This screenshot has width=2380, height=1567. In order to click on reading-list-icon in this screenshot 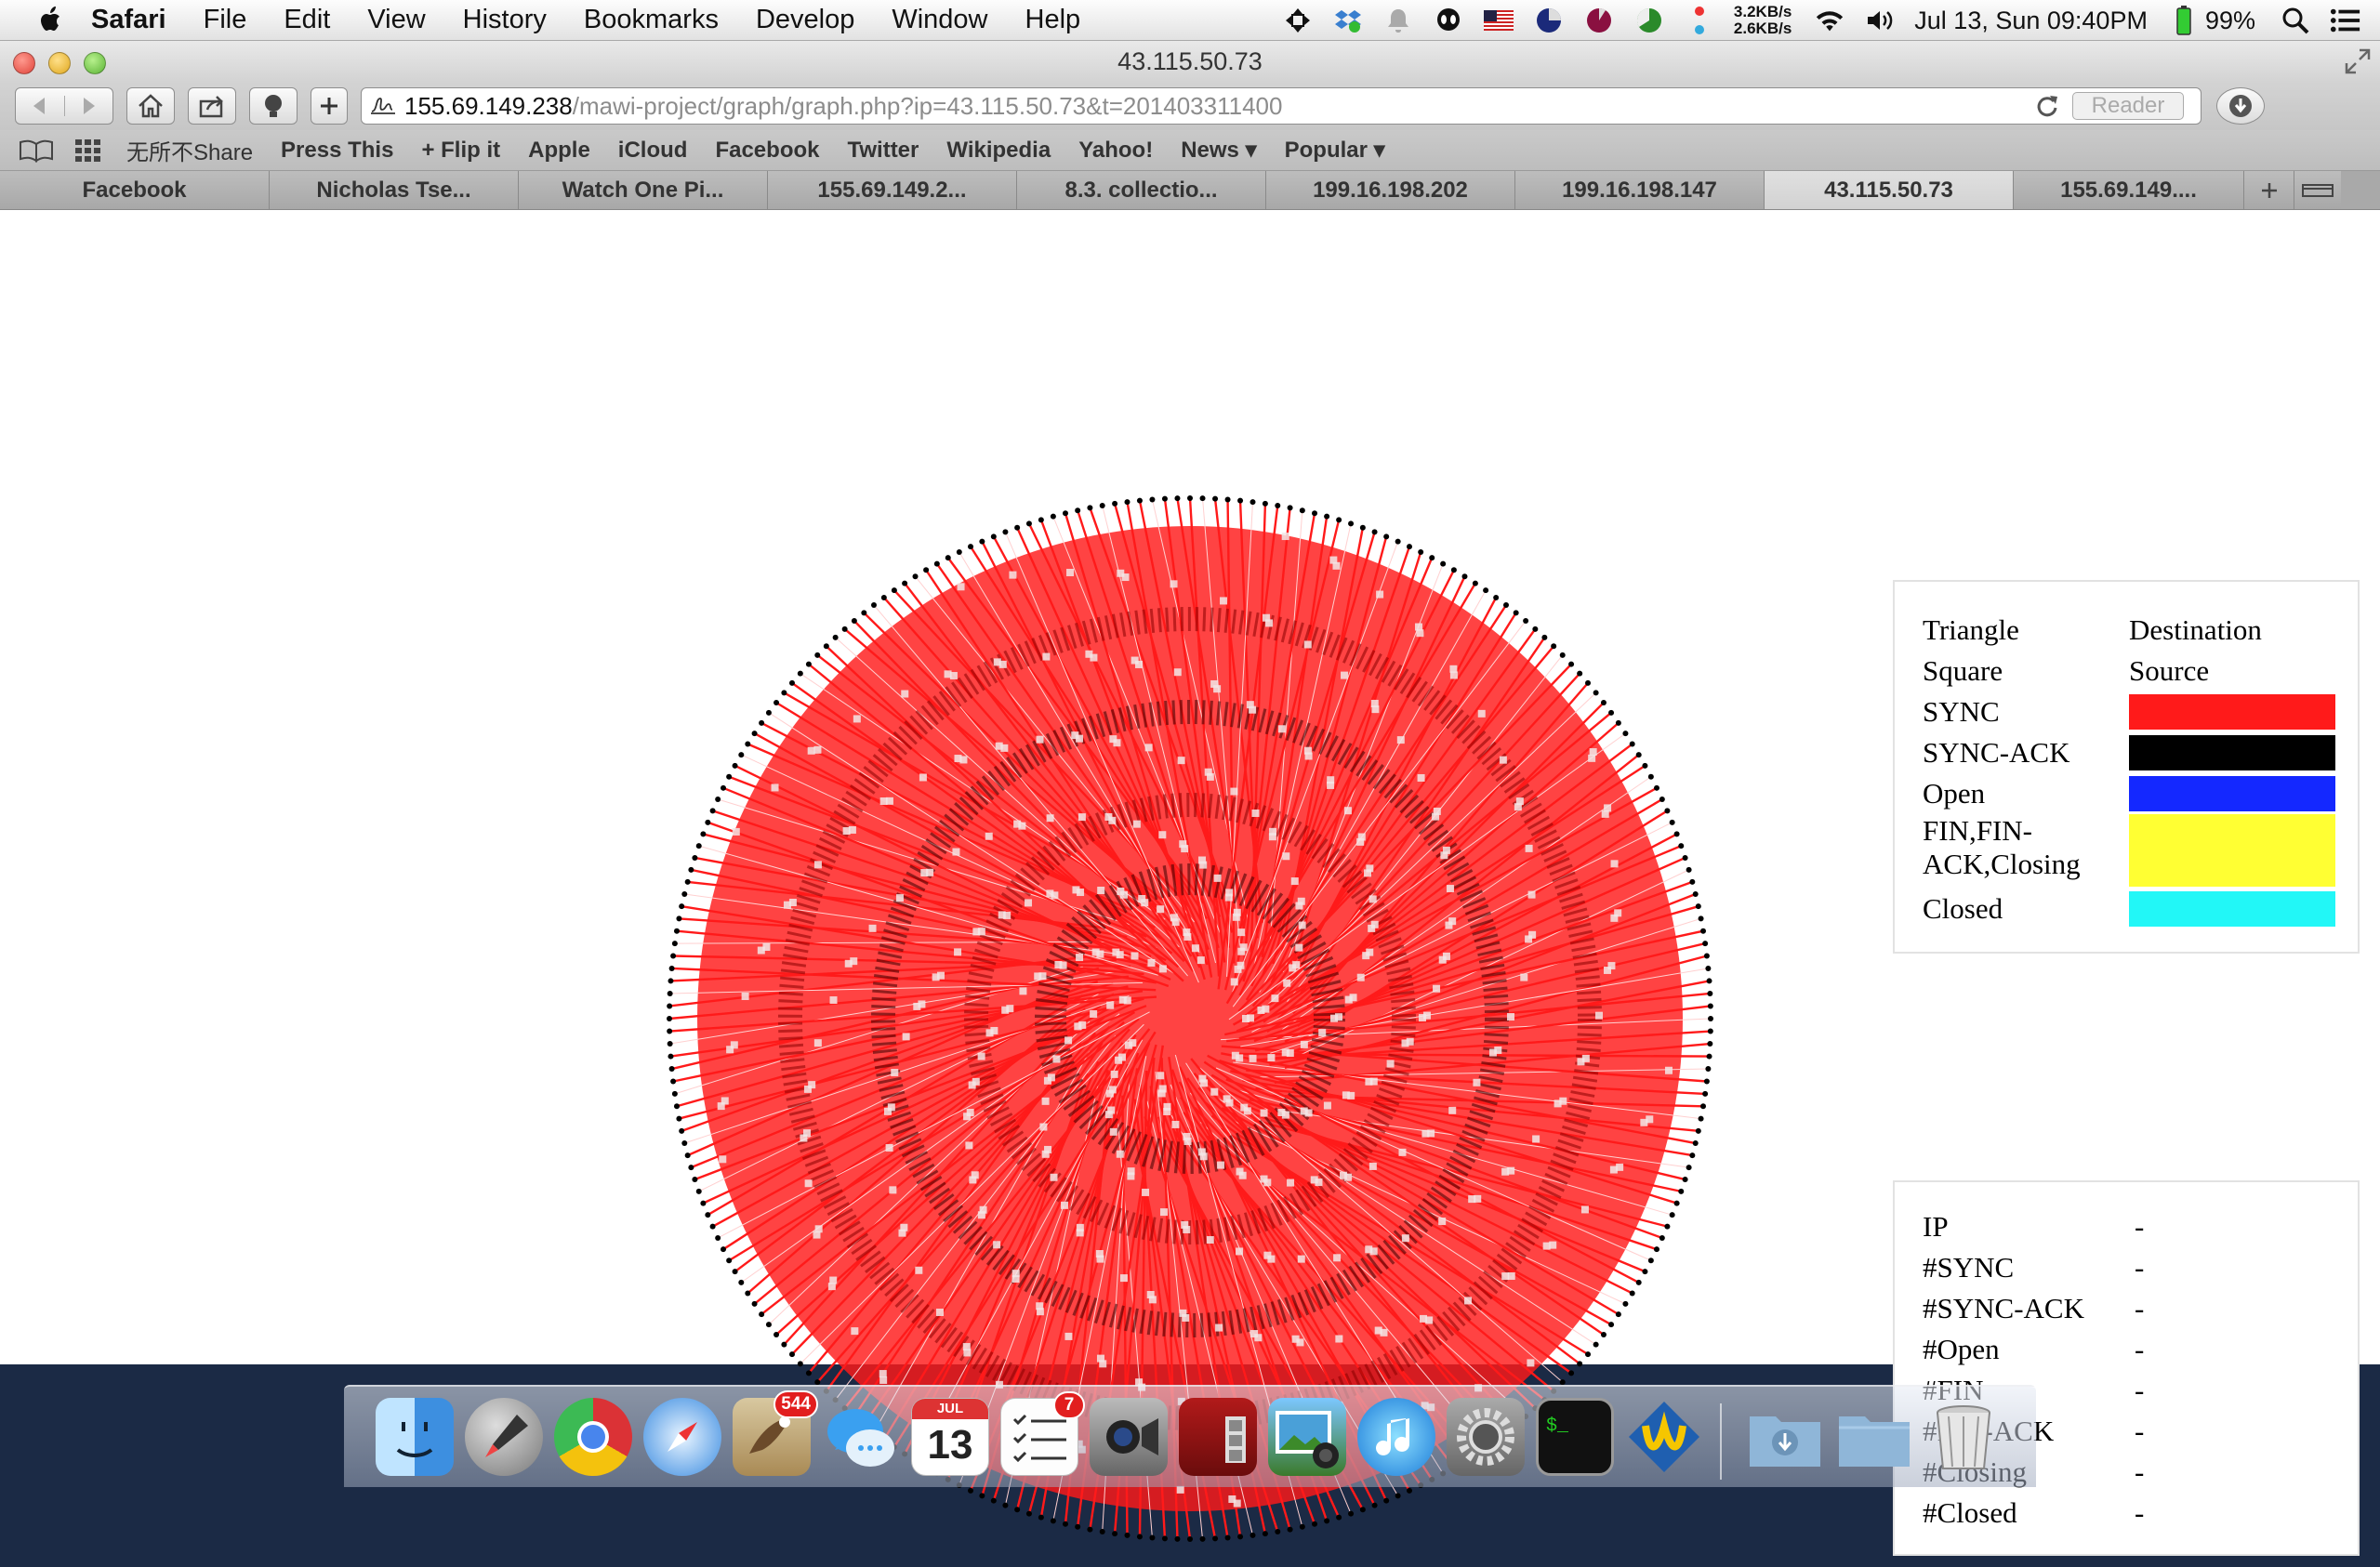, I will do `click(36, 150)`.